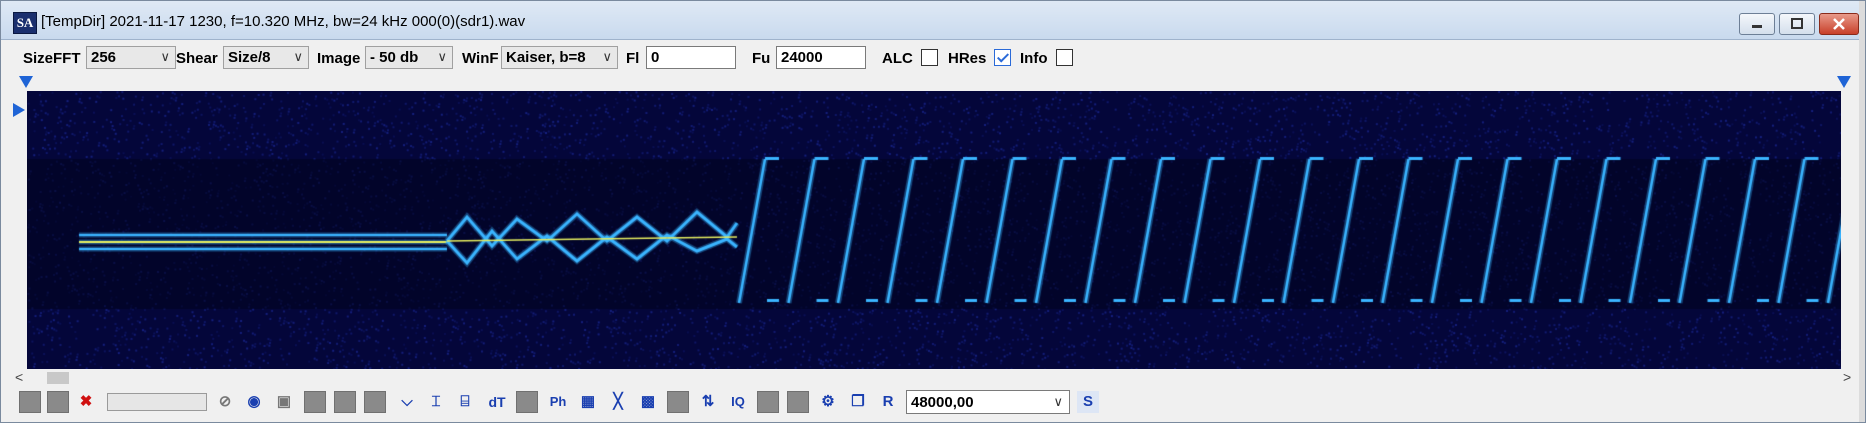 The image size is (1868, 425). I want to click on sizefft-label: SizeFFT, so click(52, 58).